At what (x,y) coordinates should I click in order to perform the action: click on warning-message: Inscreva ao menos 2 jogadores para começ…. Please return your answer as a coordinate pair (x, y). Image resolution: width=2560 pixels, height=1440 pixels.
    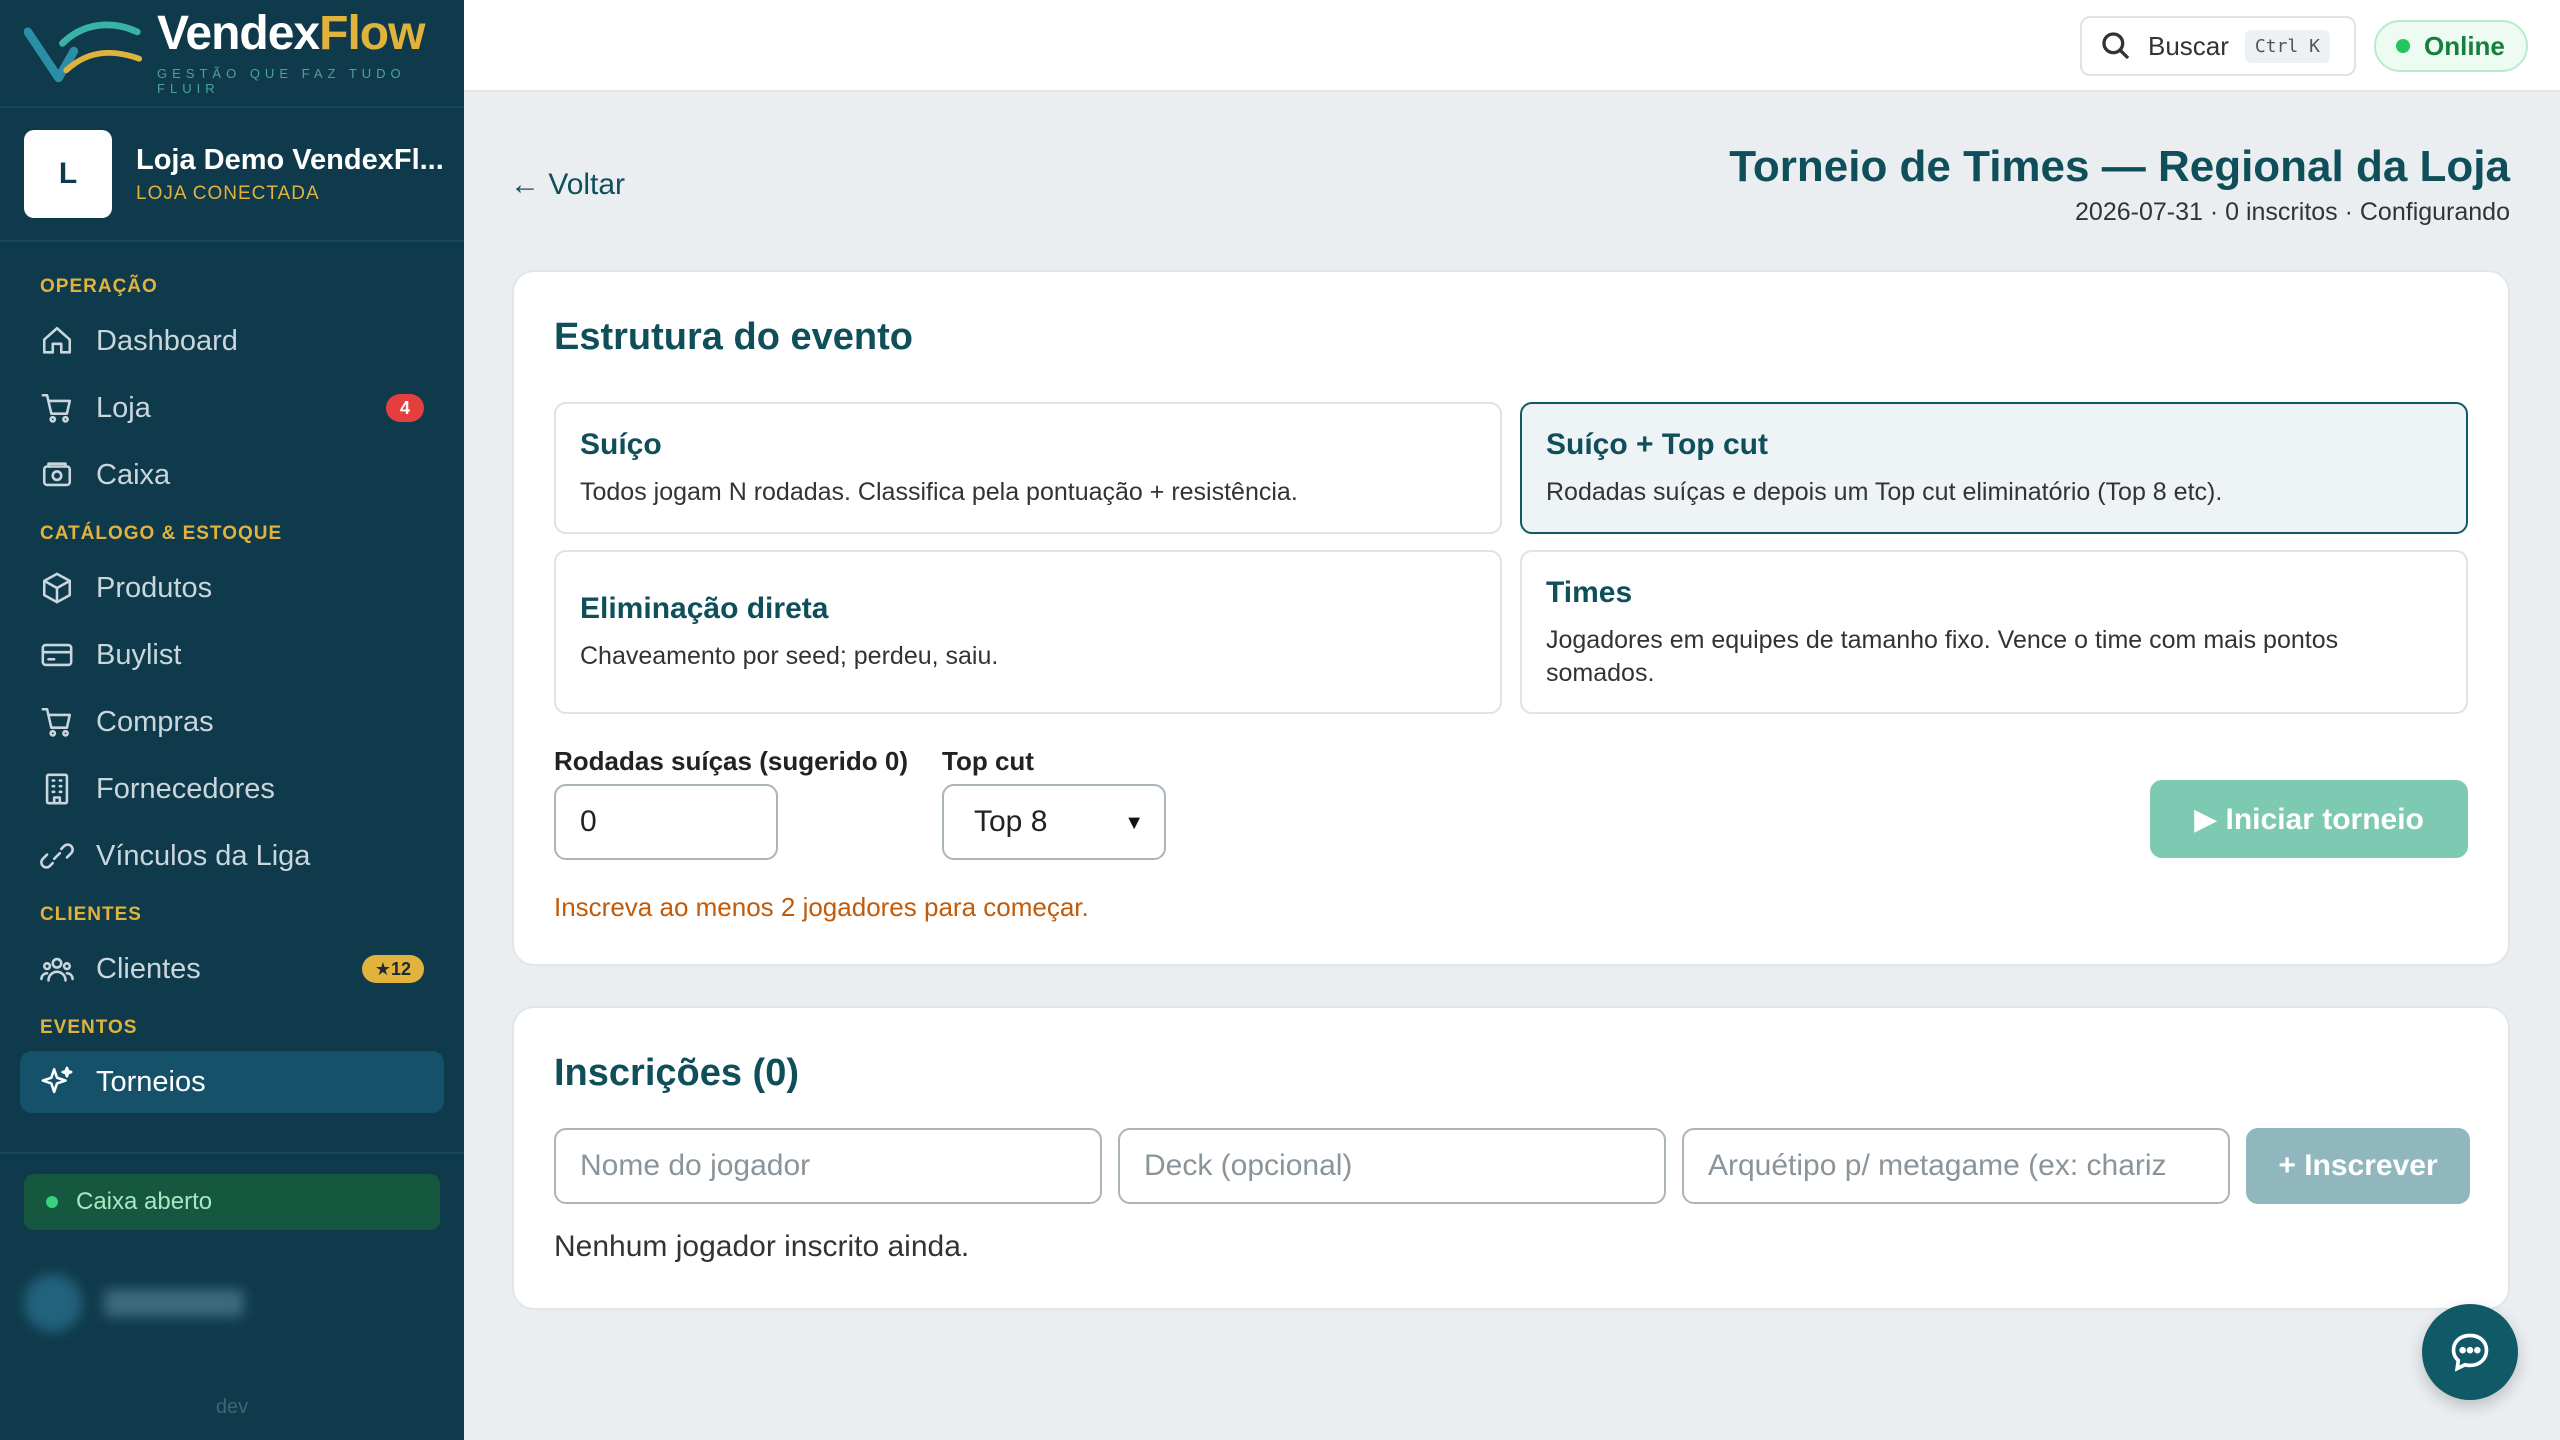
    Looking at the image, I should click on (821, 907).